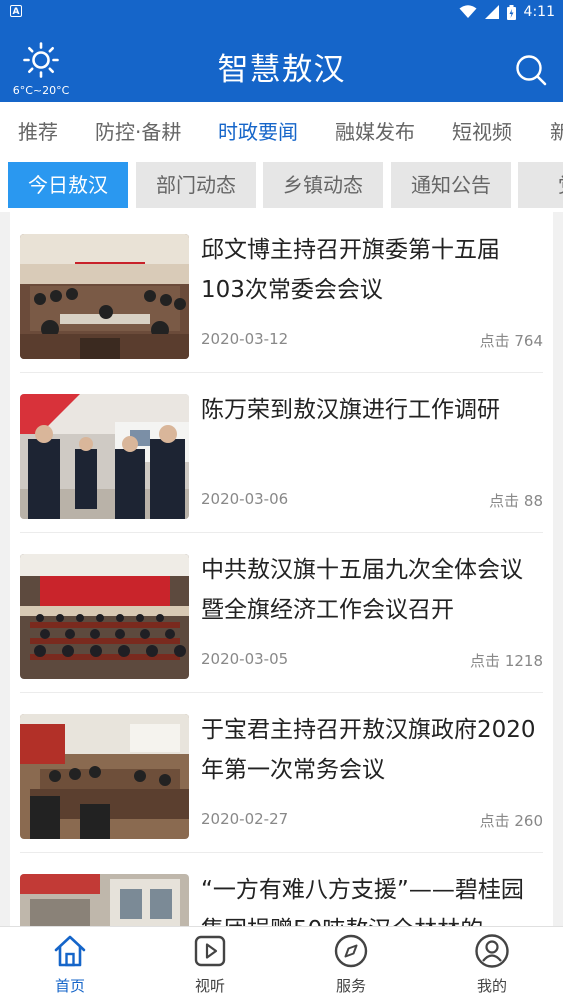 The width and height of the screenshot is (563, 1003). I want to click on tab-media-release: 融媒发布, so click(375, 130).